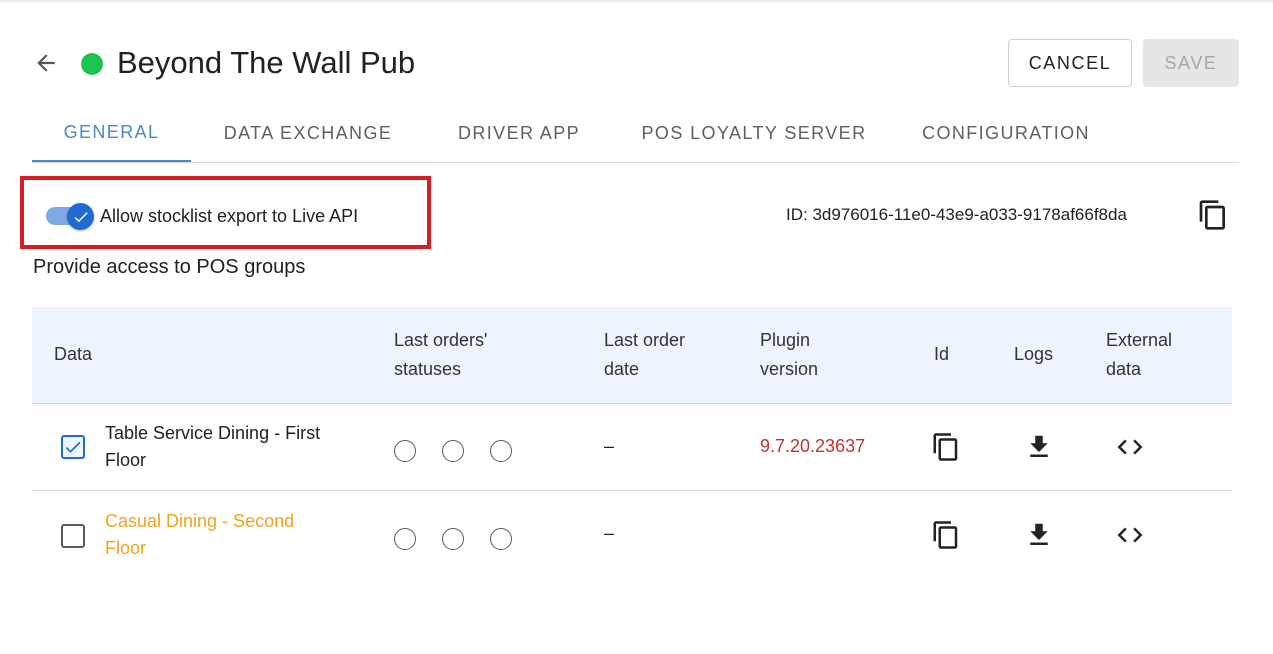 The image size is (1273, 654). Describe the element at coordinates (754, 133) in the screenshot. I see `tab-pos-loyalty-server: POS LOYALTY SERVER` at that location.